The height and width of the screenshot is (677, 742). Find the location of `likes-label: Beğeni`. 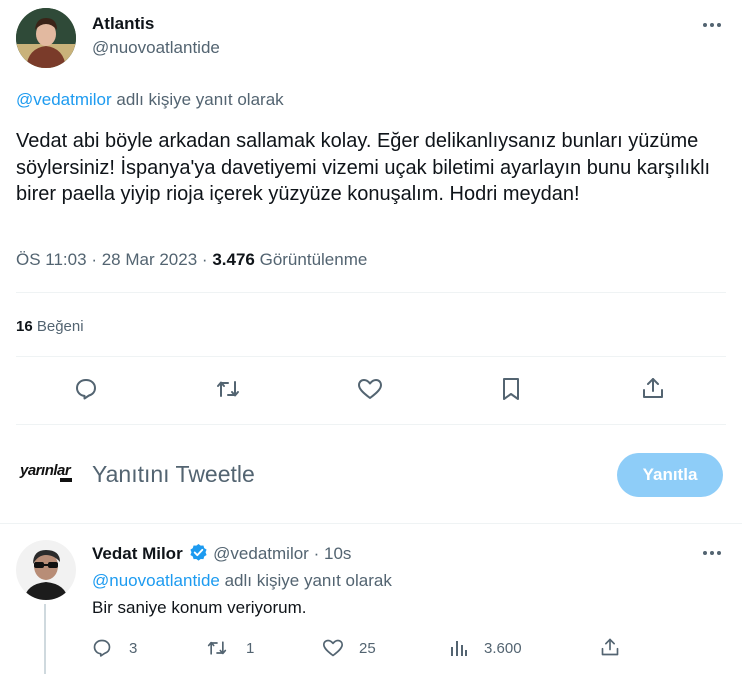

likes-label: Beğeni is located at coordinates (60, 326).